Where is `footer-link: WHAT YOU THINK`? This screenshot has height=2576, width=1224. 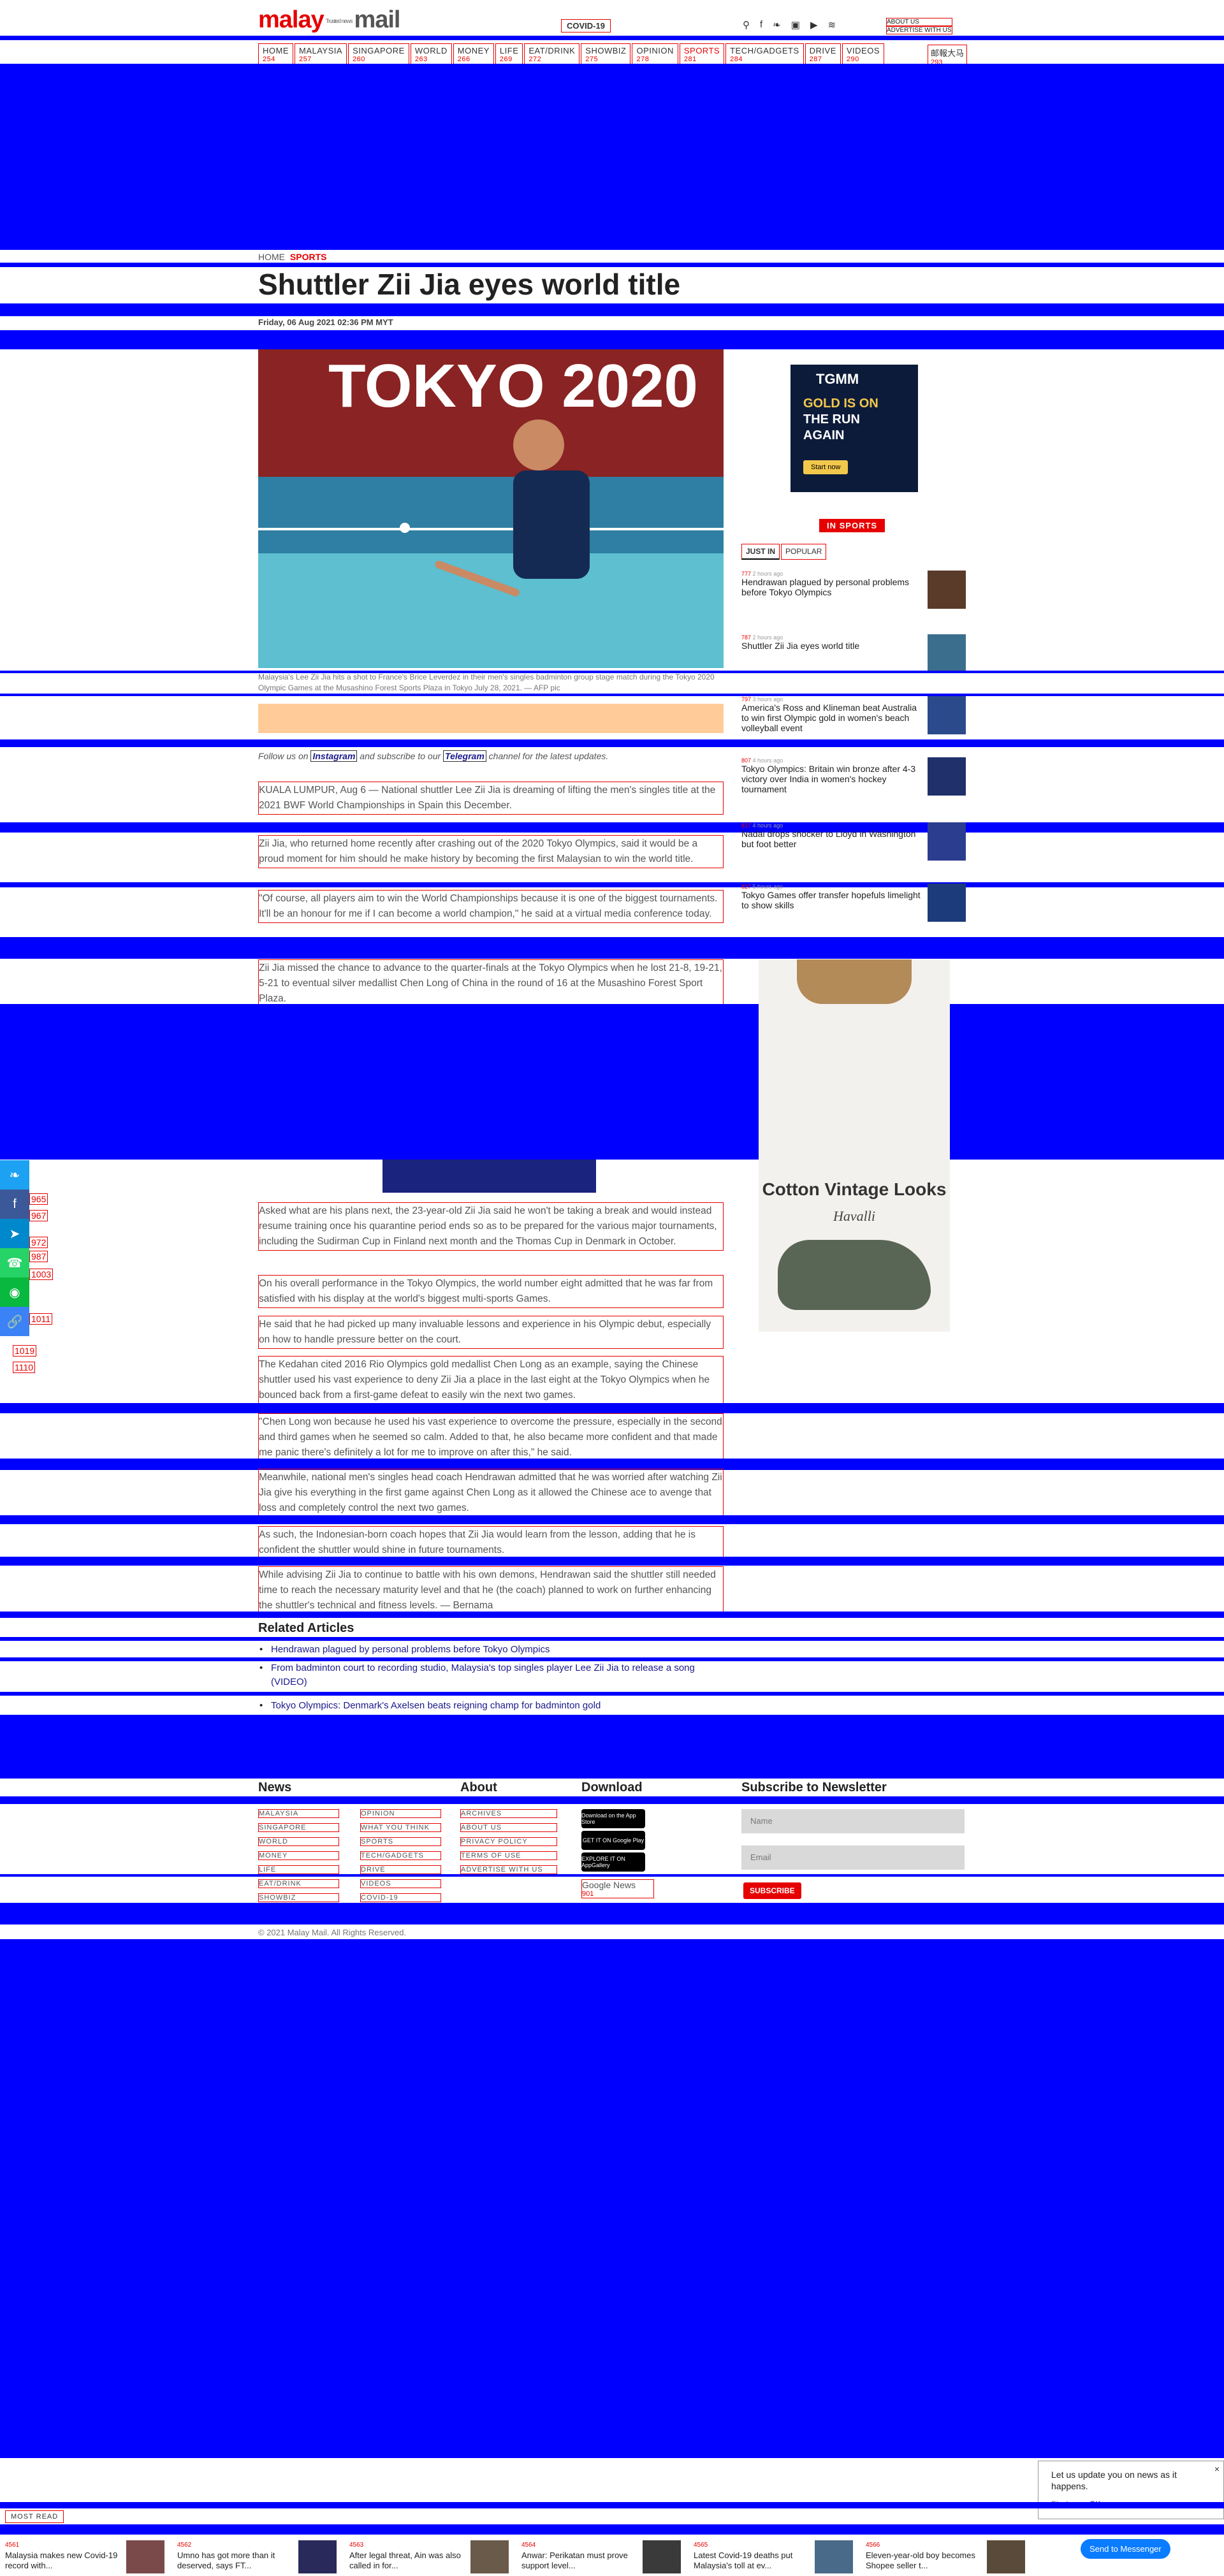
footer-link: WHAT YOU THINK is located at coordinates (400, 1827).